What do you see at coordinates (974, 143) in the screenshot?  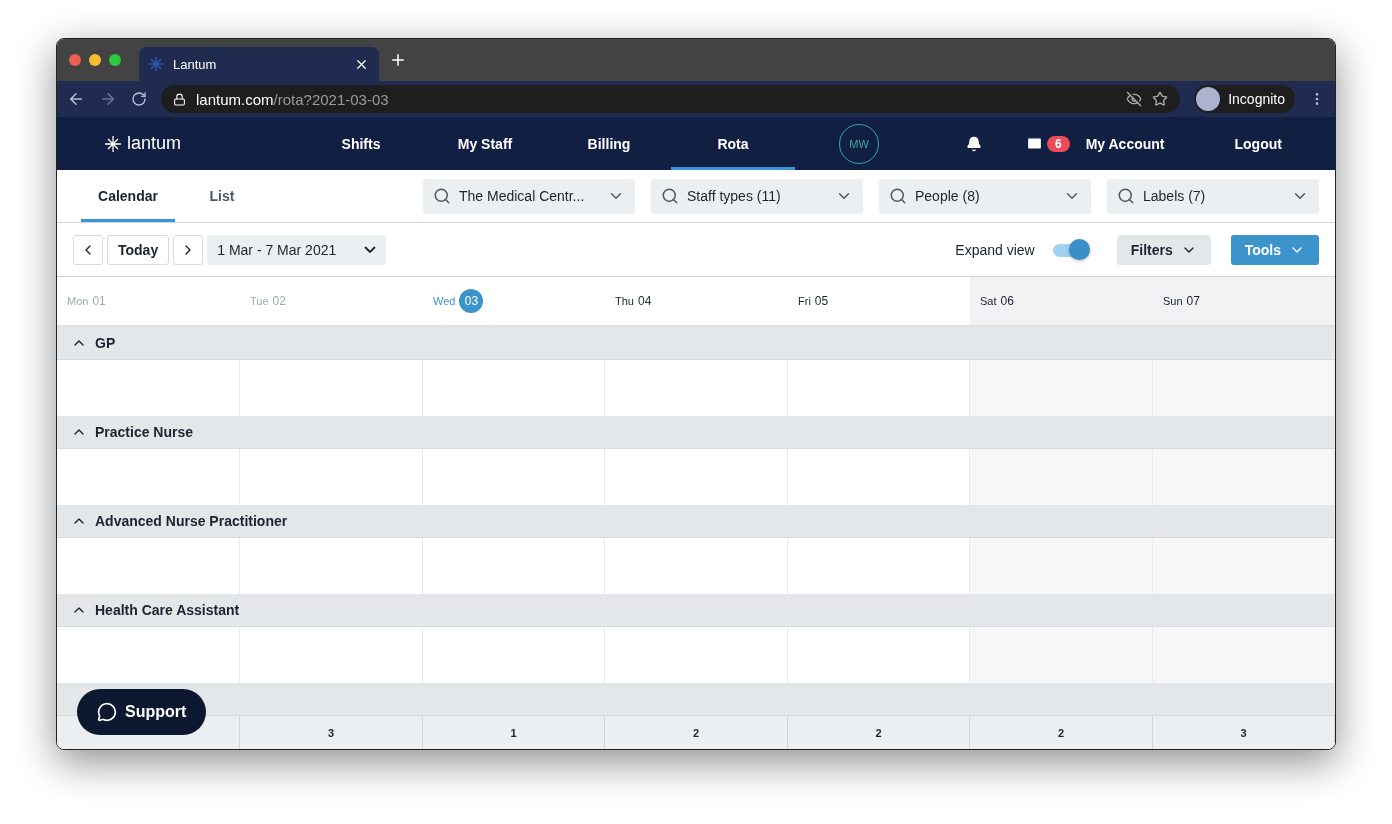 I see `notification-bell-icon` at bounding box center [974, 143].